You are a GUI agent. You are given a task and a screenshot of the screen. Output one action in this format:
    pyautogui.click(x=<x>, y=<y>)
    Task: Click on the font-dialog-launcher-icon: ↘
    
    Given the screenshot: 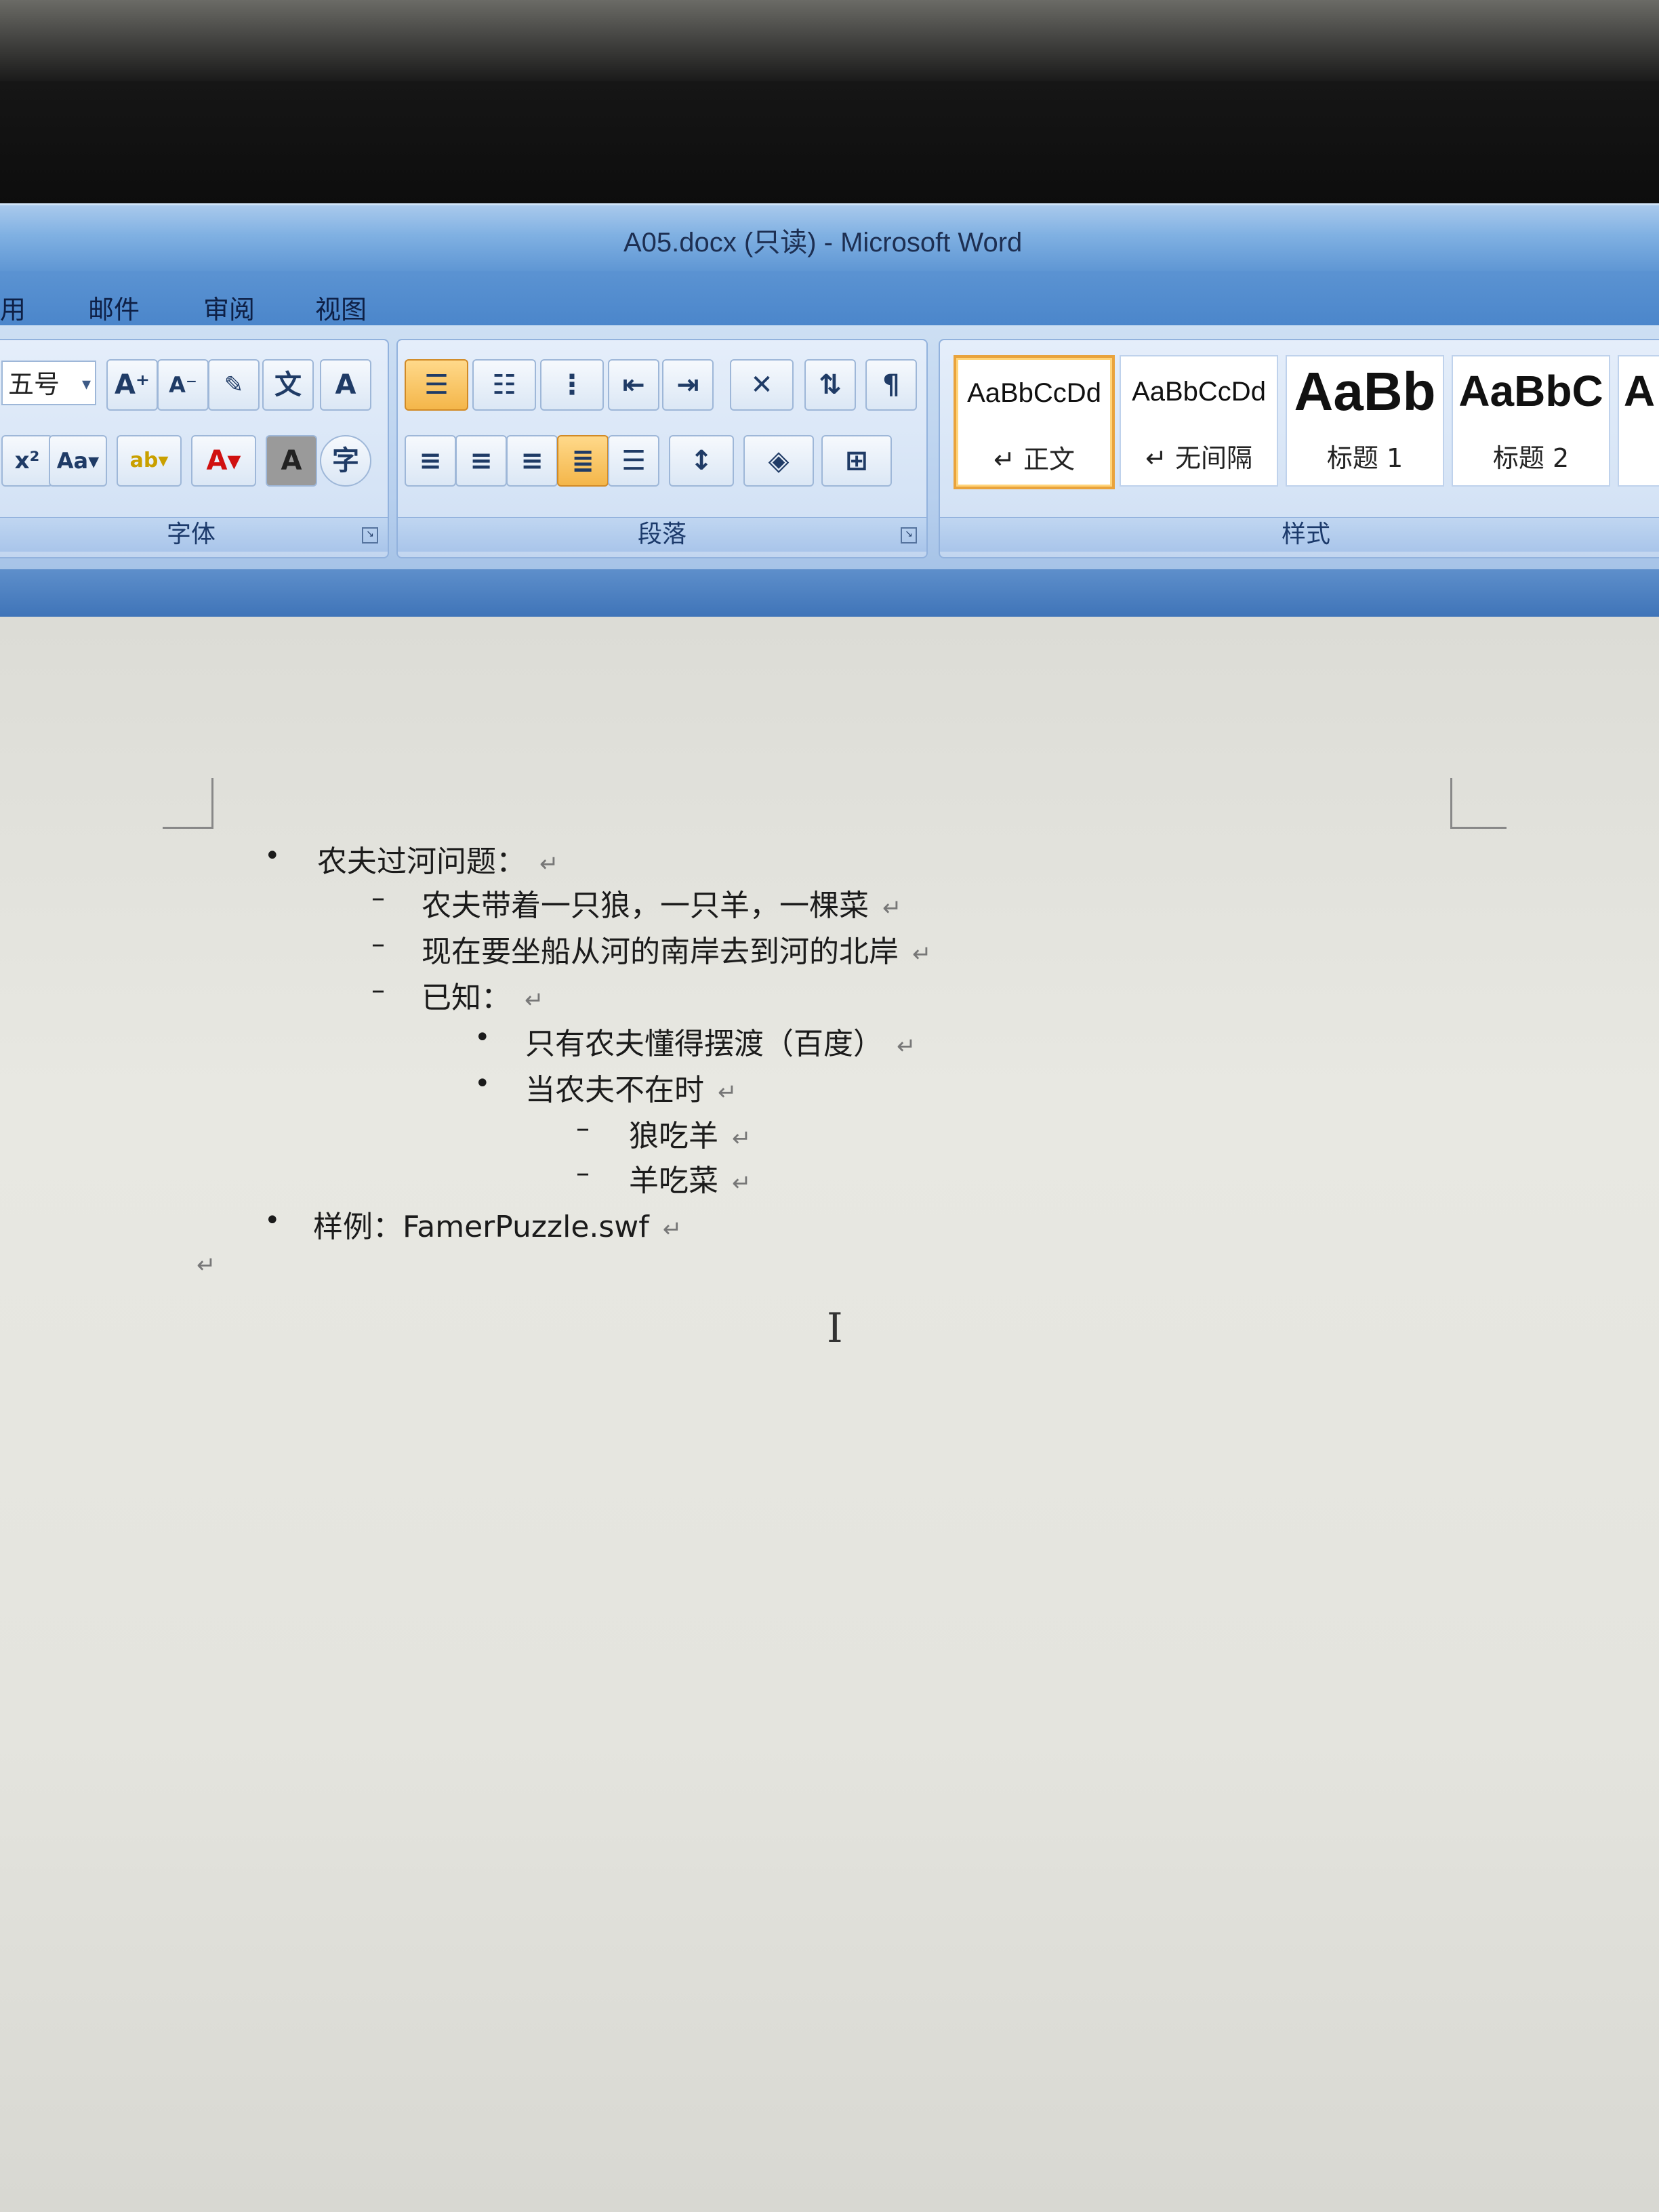 What is the action you would take?
    pyautogui.click(x=370, y=535)
    